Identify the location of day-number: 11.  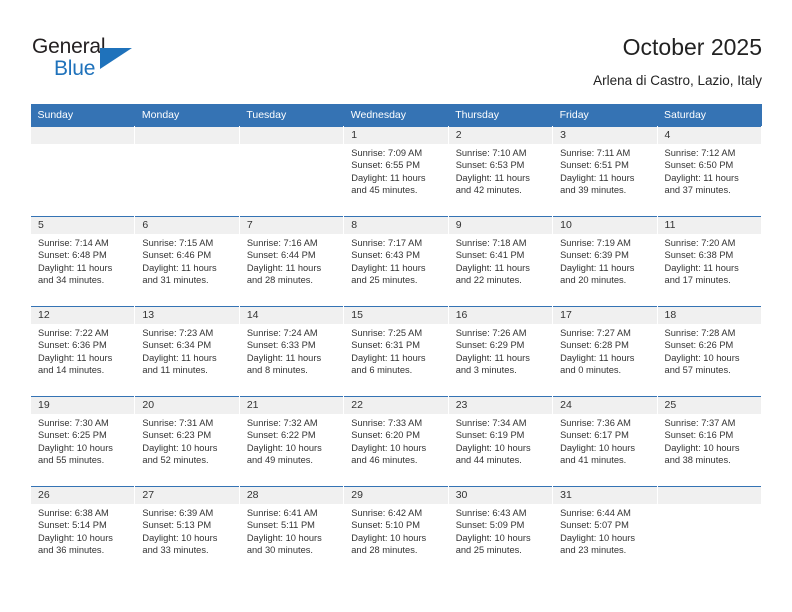
(709, 225).